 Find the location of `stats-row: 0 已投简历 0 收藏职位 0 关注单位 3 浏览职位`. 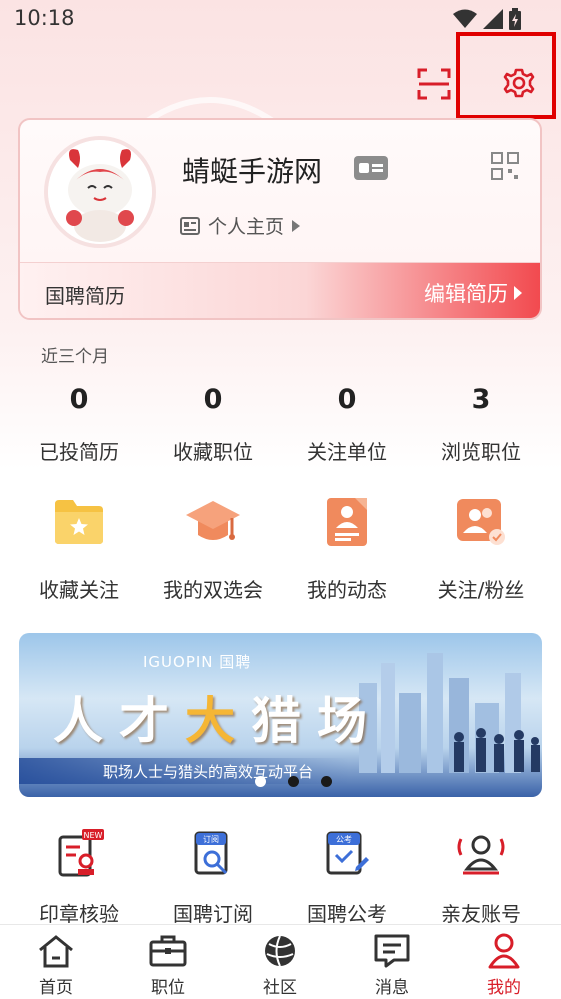

stats-row: 0 已投简历 0 收藏职位 0 关注单位 3 浏览职位 is located at coordinates (280, 425).